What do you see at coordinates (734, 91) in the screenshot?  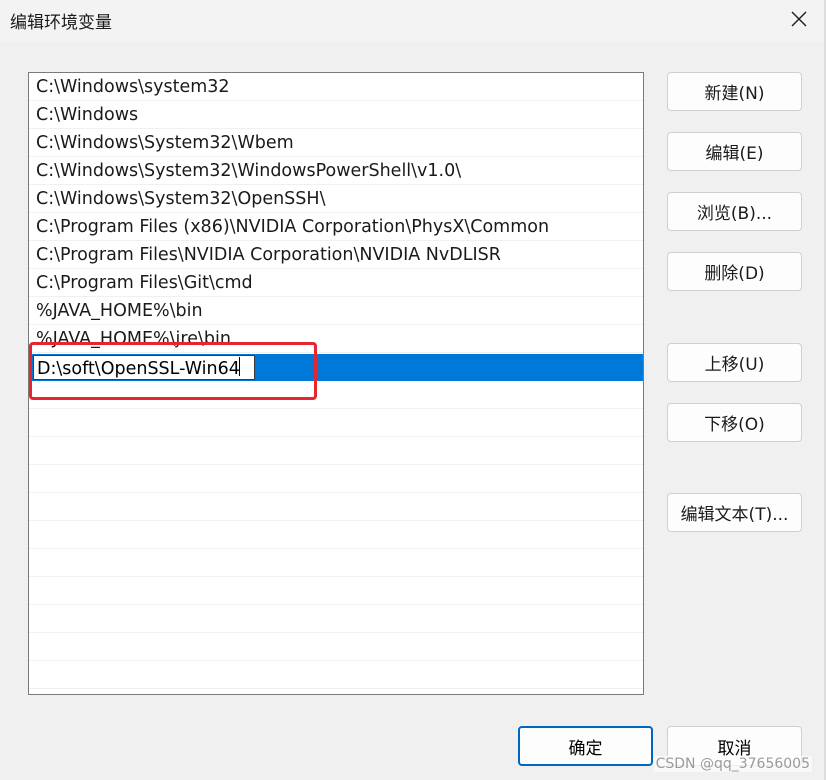 I see `new-button: 新建(N)` at bounding box center [734, 91].